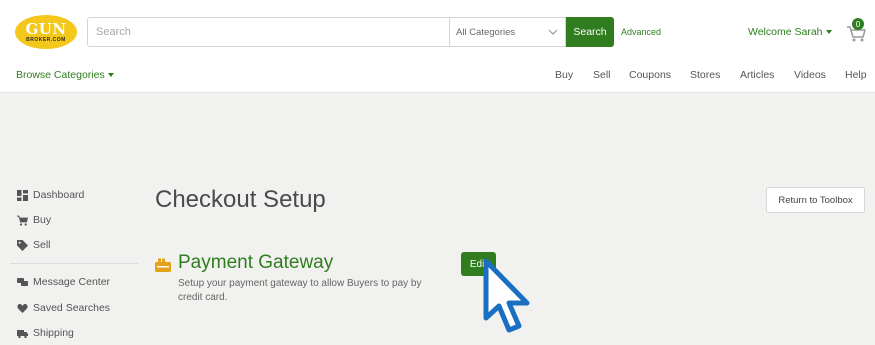  What do you see at coordinates (22, 220) in the screenshot?
I see `cart-icon` at bounding box center [22, 220].